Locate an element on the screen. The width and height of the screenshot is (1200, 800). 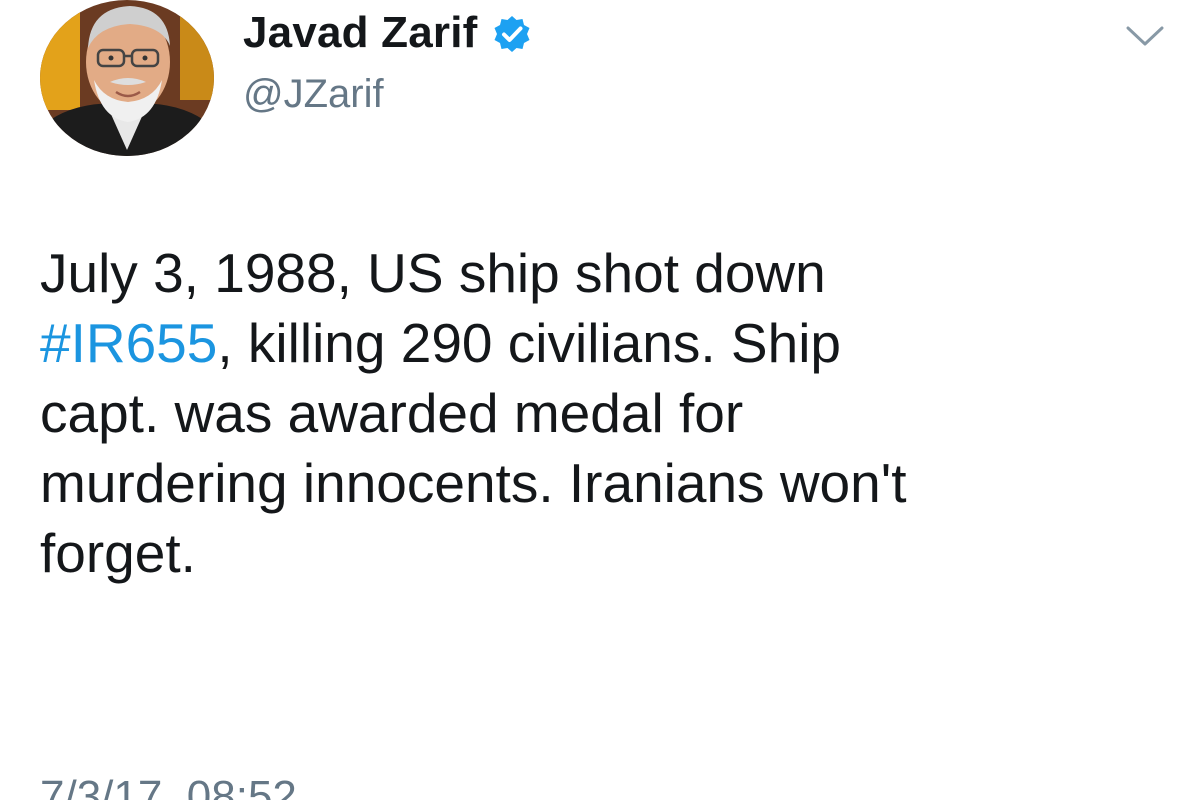
verified-badge-icon is located at coordinates (512, 34).